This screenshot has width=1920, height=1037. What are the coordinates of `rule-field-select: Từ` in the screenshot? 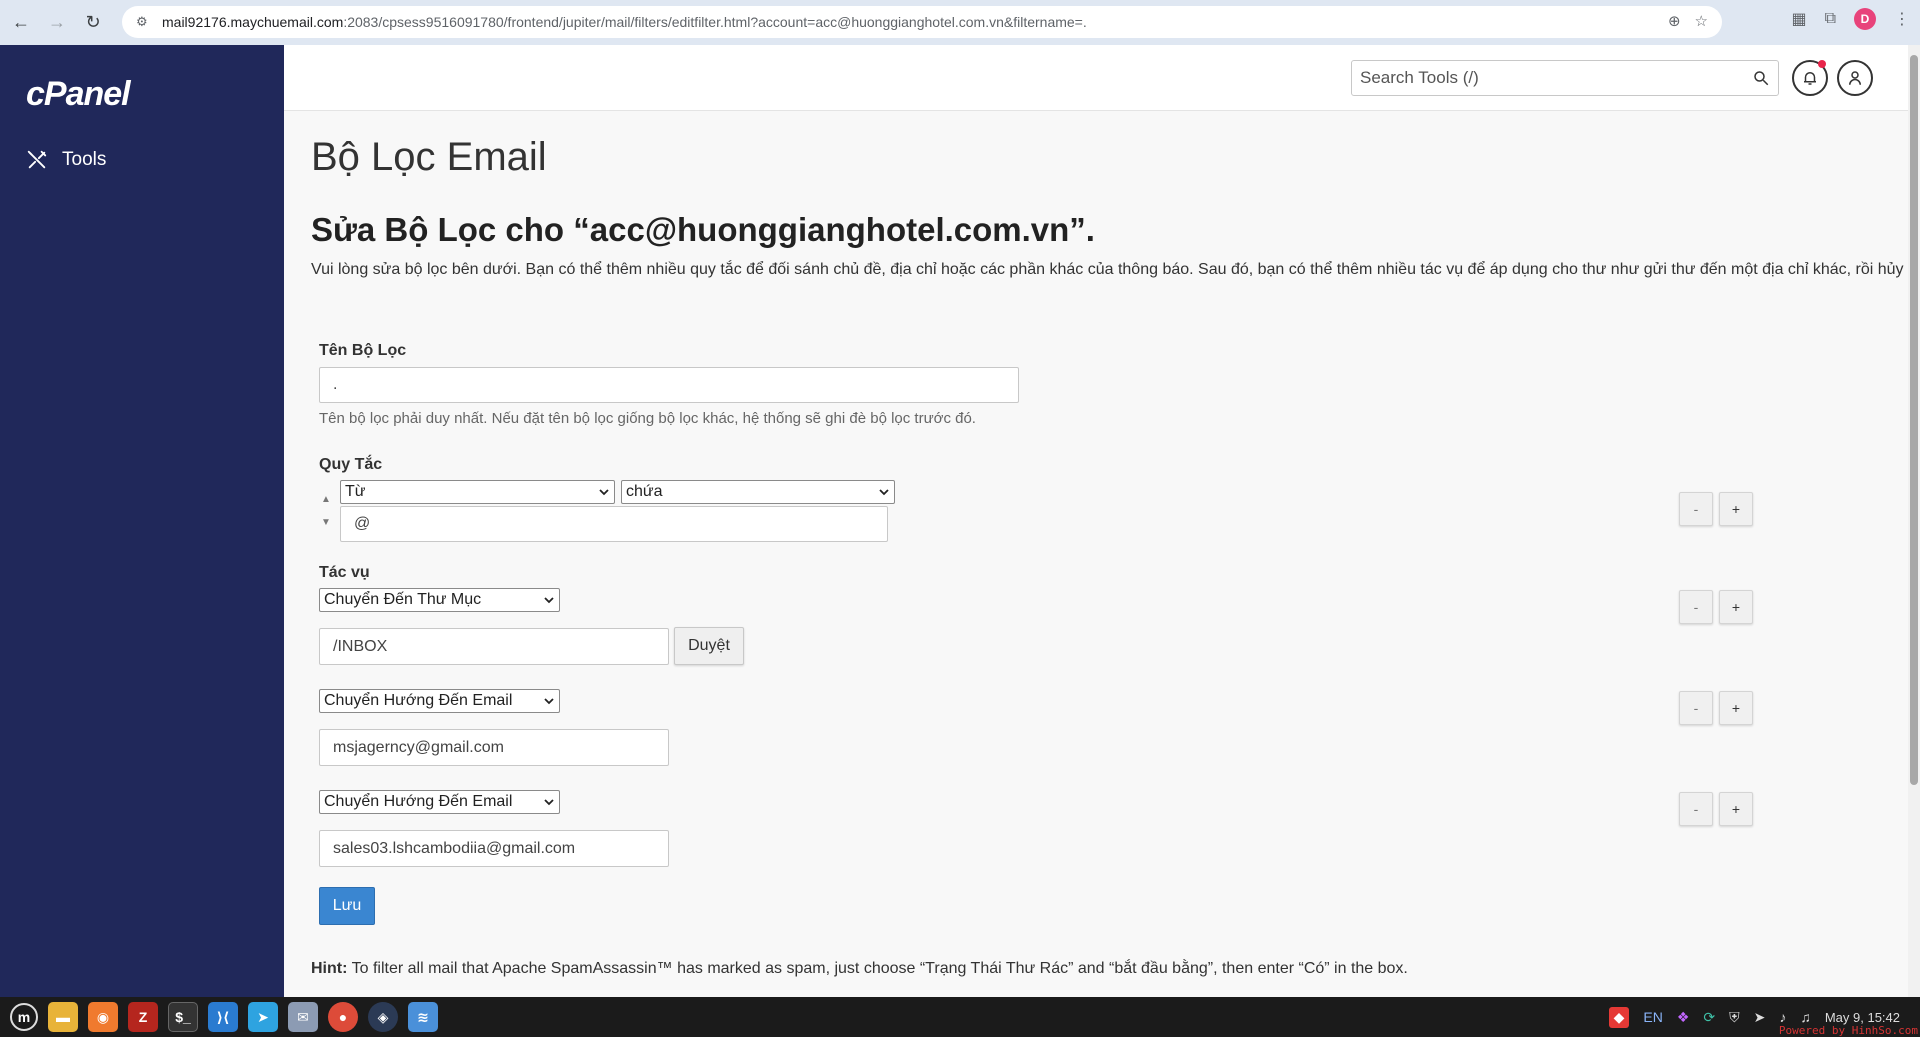 It's located at (477, 492).